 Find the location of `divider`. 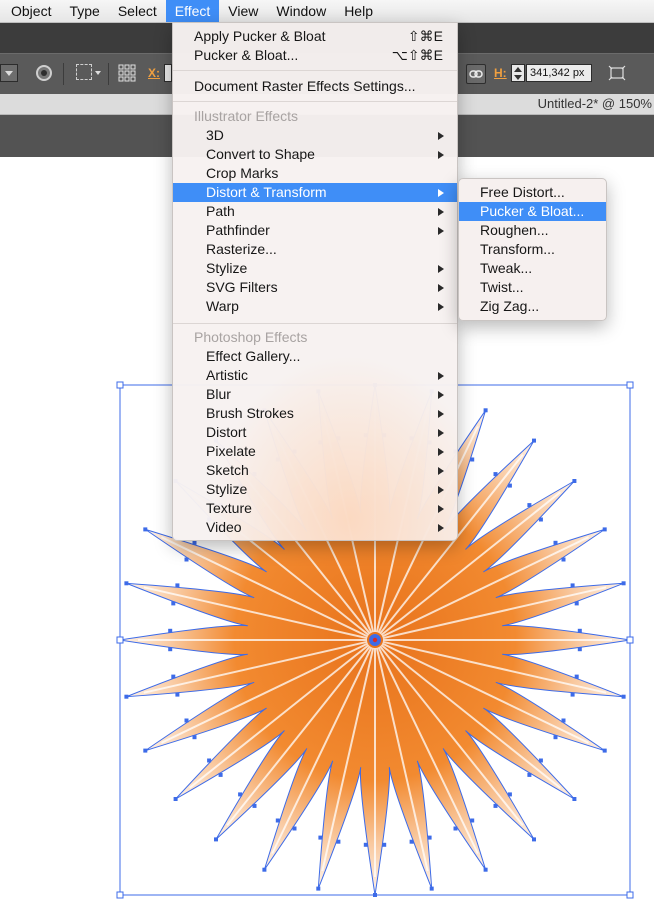

divider is located at coordinates (63, 74).